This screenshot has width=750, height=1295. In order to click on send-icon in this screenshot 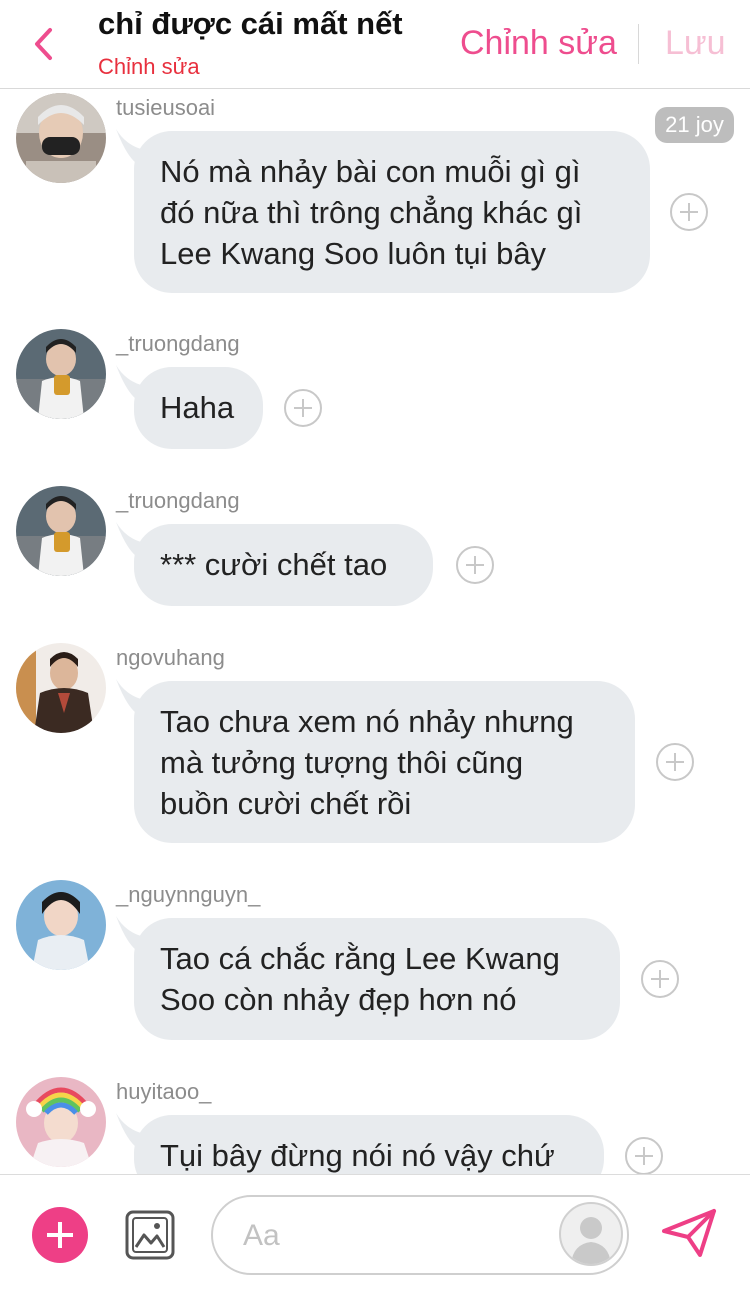, I will do `click(689, 1233)`.